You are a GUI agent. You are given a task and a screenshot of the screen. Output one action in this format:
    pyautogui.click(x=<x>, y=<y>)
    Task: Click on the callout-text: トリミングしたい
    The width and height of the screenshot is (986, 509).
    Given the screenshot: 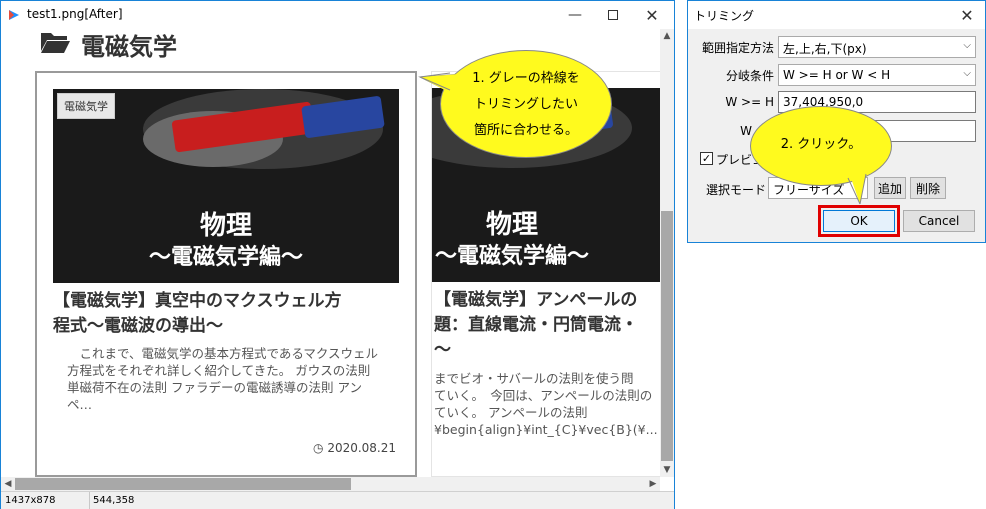 What is the action you would take?
    pyautogui.click(x=525, y=104)
    